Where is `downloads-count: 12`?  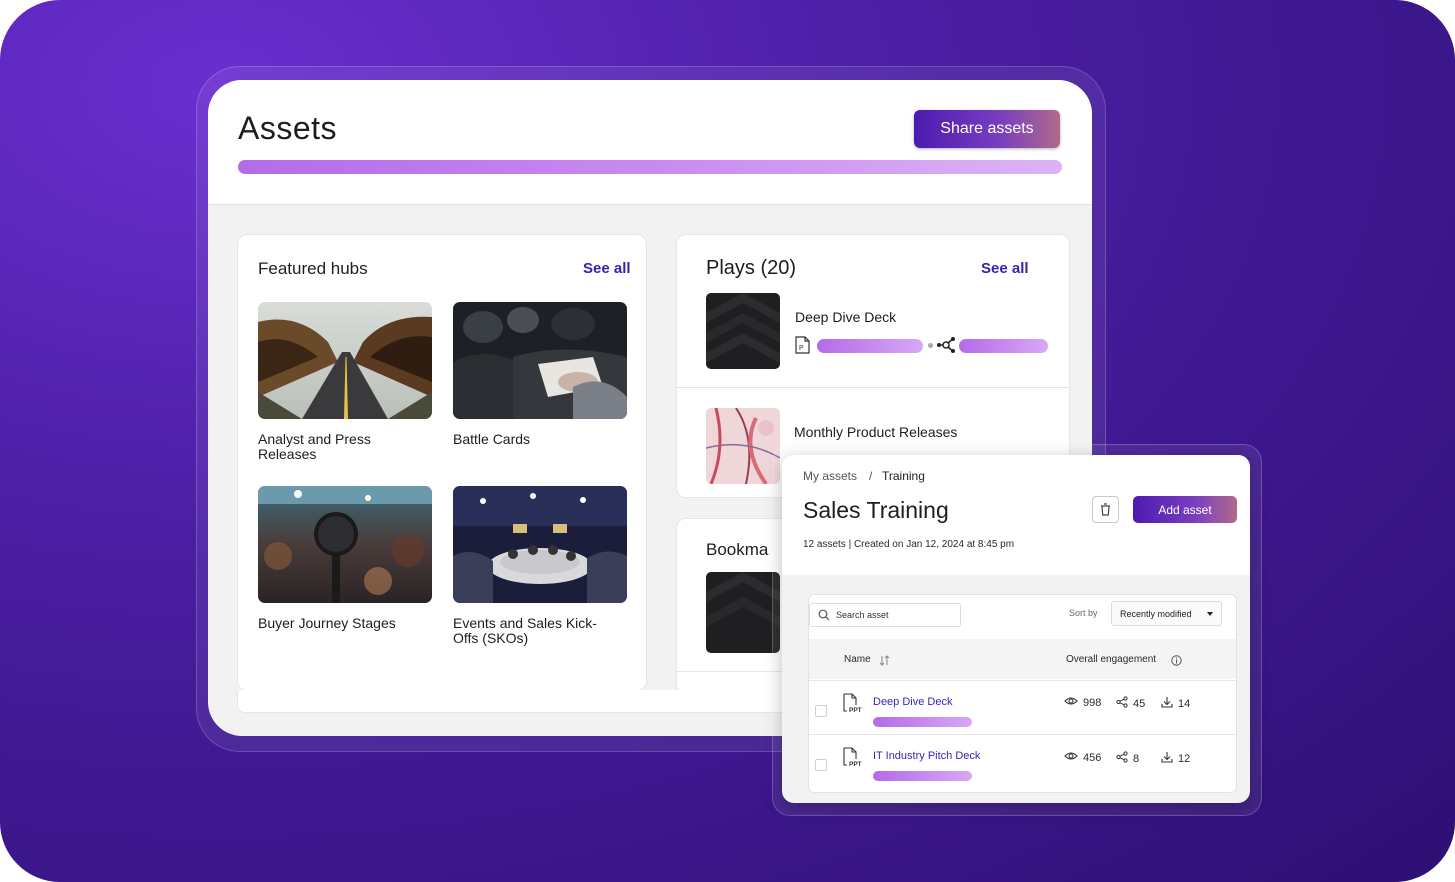
downloads-count: 12 is located at coordinates (1184, 758).